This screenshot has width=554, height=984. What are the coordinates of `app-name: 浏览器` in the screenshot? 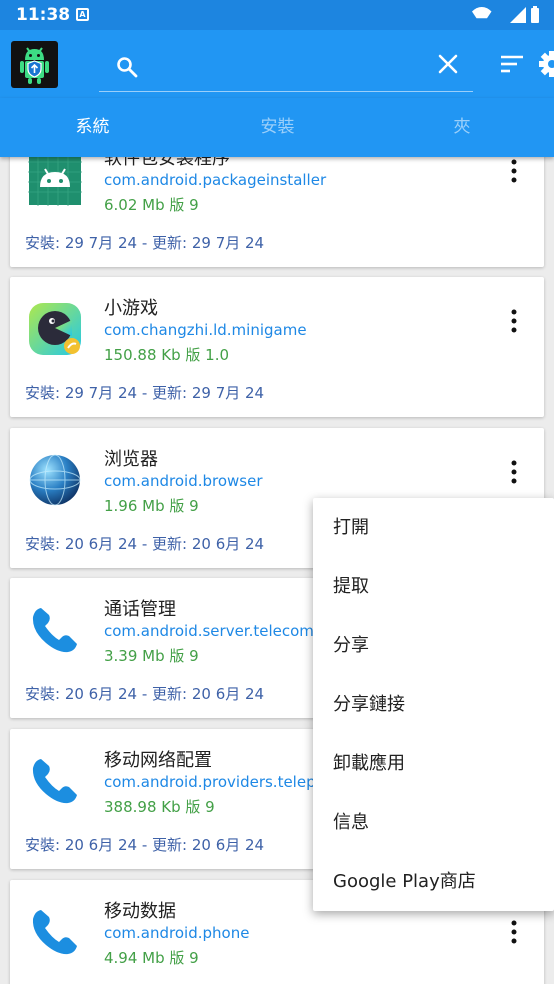 It's located at (131, 459).